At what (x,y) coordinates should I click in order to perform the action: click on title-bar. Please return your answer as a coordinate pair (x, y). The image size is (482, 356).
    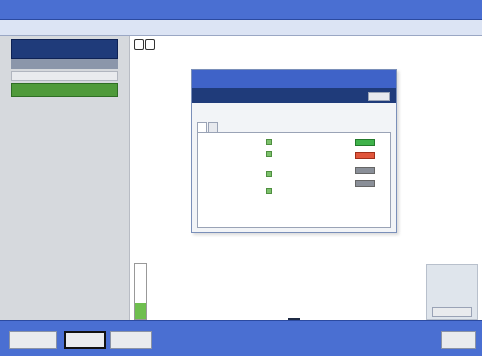
    Looking at the image, I should click on (241, 10).